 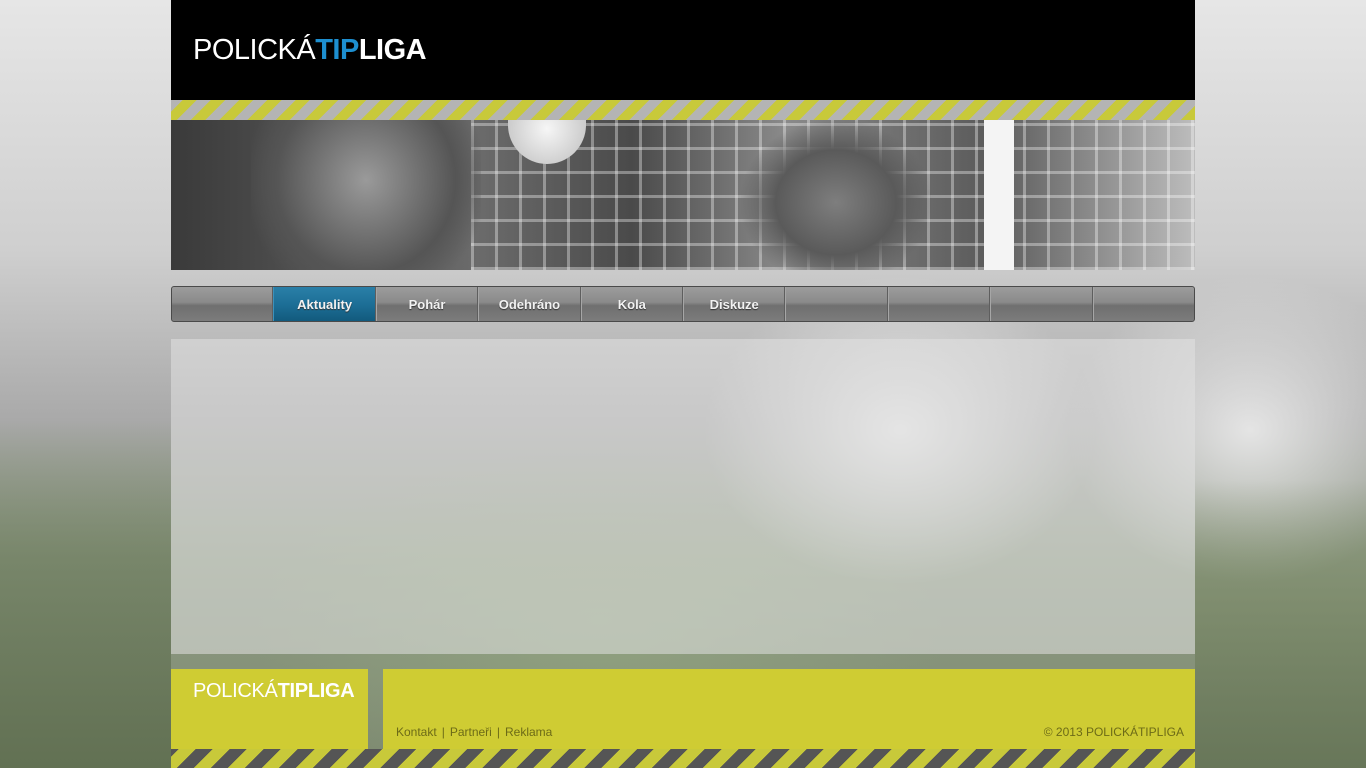 What do you see at coordinates (366, 195) in the screenshot?
I see `player-graphic` at bounding box center [366, 195].